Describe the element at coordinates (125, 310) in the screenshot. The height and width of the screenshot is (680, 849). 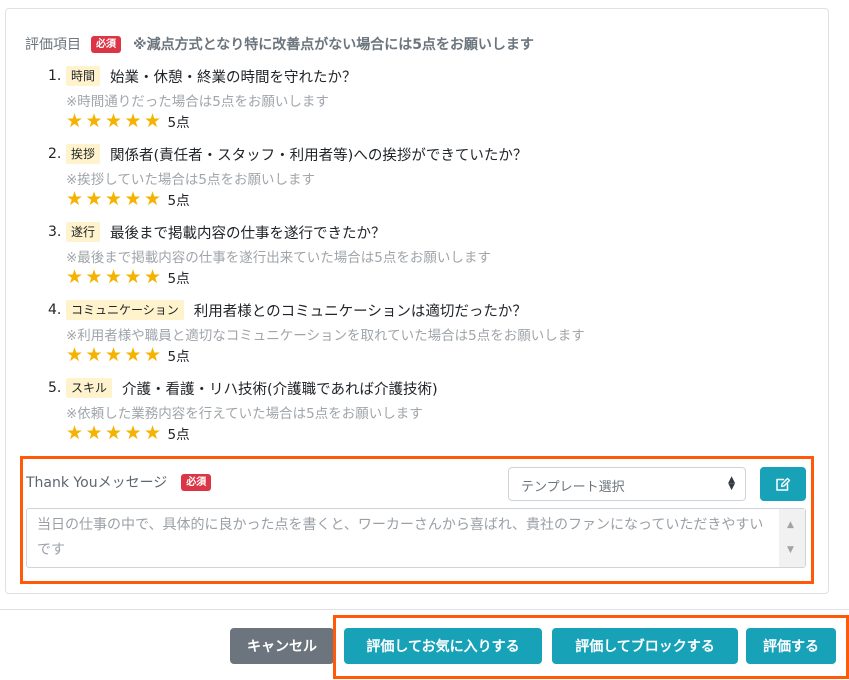
I see `item-tag: コミュニケーション` at that location.